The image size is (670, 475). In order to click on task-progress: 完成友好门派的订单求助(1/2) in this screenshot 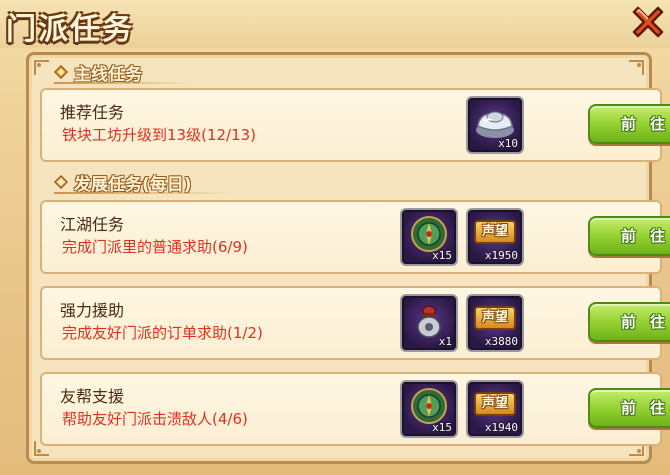, I will do `click(162, 333)`.